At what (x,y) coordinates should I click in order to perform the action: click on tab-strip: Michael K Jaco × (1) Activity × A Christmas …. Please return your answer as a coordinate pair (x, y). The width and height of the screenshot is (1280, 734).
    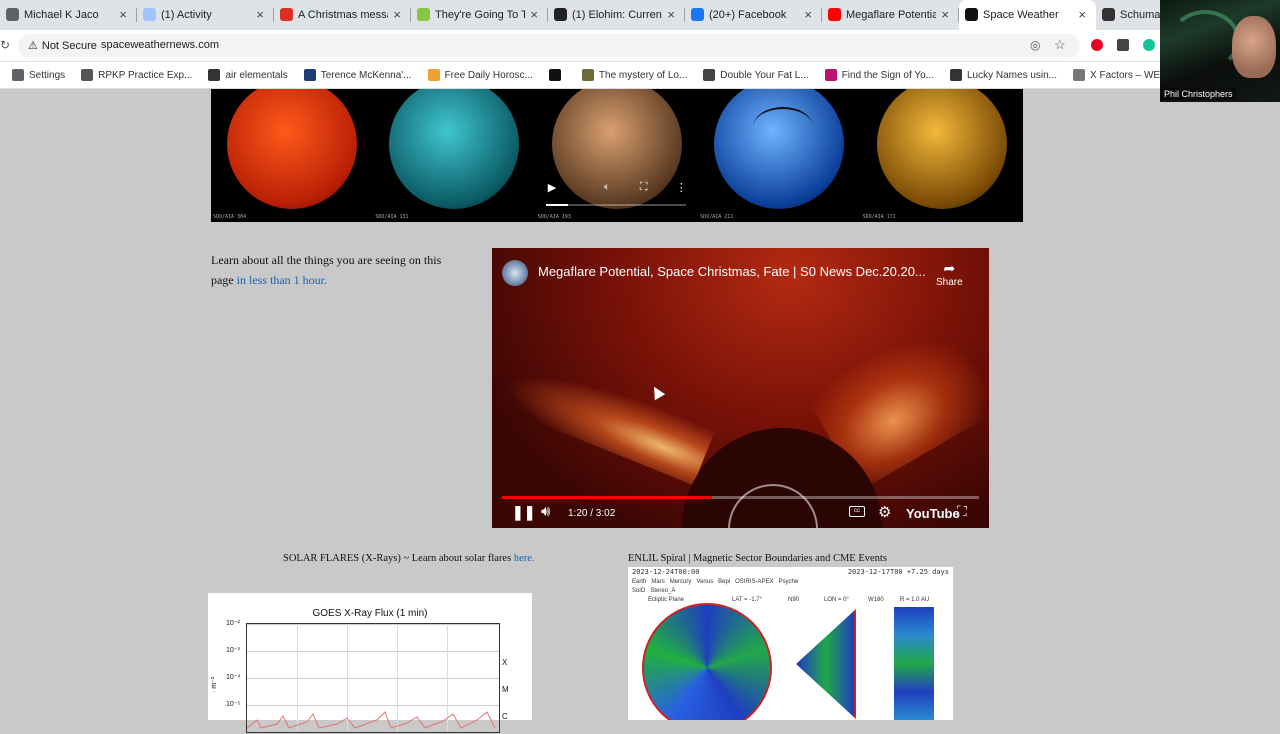
    Looking at the image, I should click on (580, 15).